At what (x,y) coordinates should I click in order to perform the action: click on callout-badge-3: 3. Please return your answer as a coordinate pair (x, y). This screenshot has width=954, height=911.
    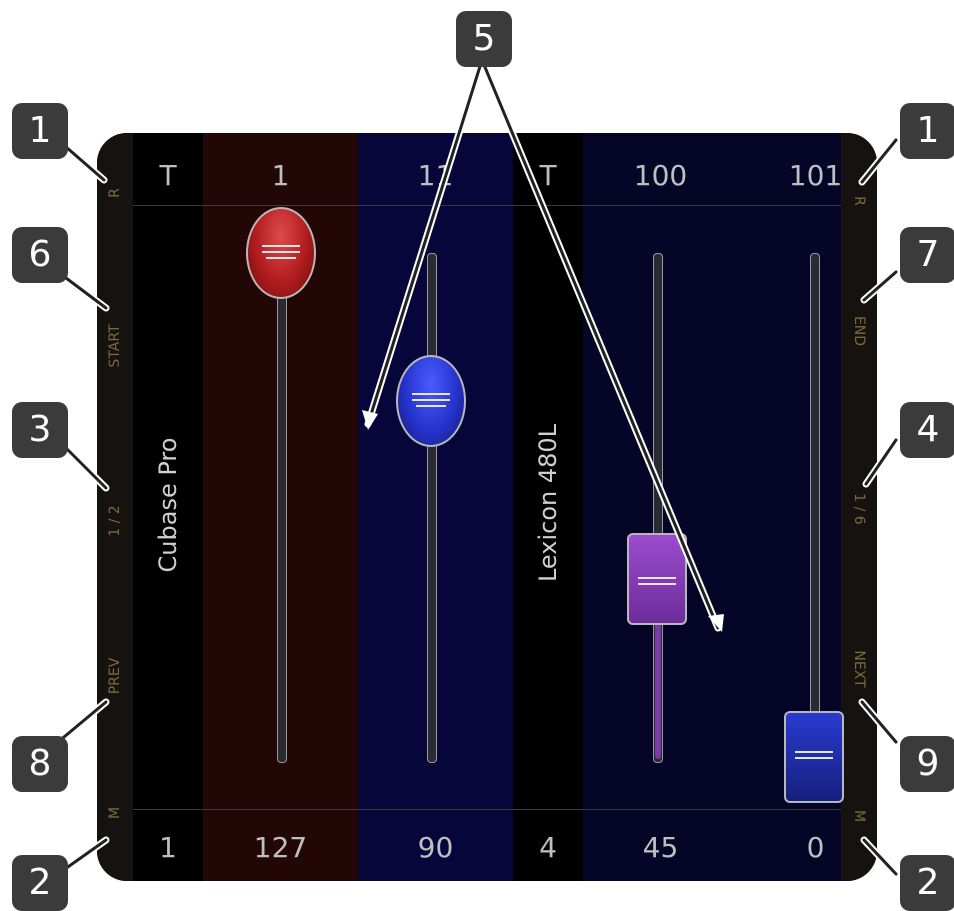
    Looking at the image, I should click on (40, 430).